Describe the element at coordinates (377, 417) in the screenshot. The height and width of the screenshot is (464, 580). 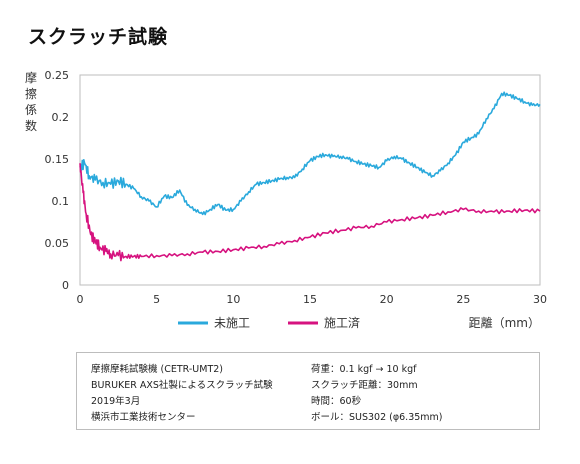
I see `info-ball: ボール：SUS302 (φ6.35mm)` at that location.